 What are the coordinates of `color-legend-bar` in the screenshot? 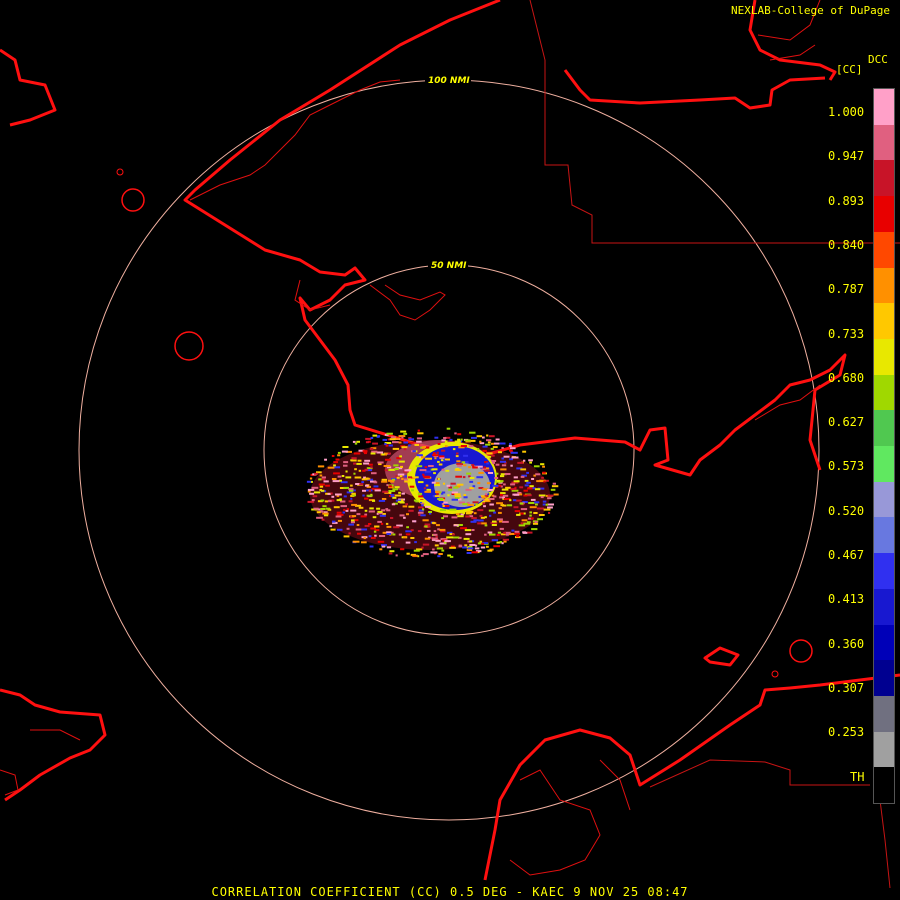 It's located at (884, 446).